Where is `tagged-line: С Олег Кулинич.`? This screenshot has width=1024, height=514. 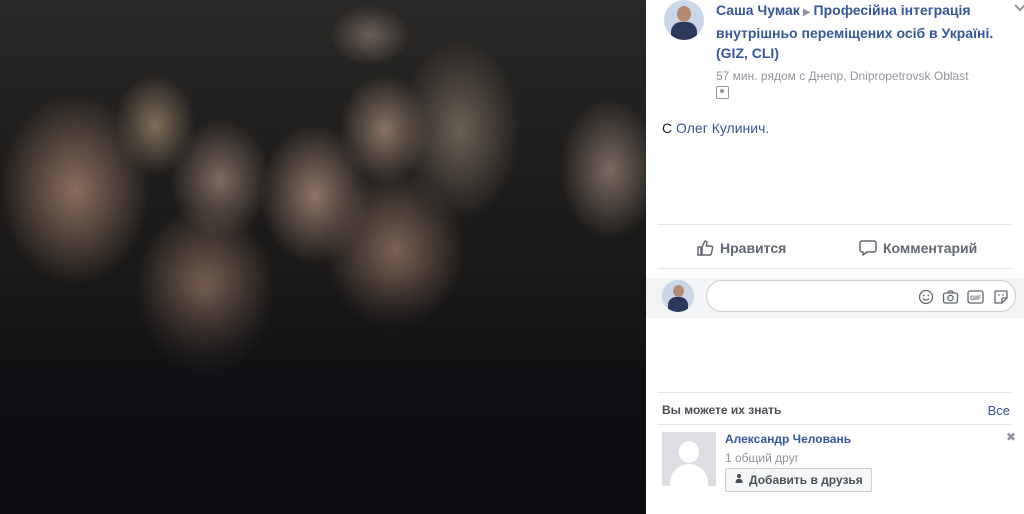
tagged-line: С Олег Кулинич. is located at coordinates (715, 128).